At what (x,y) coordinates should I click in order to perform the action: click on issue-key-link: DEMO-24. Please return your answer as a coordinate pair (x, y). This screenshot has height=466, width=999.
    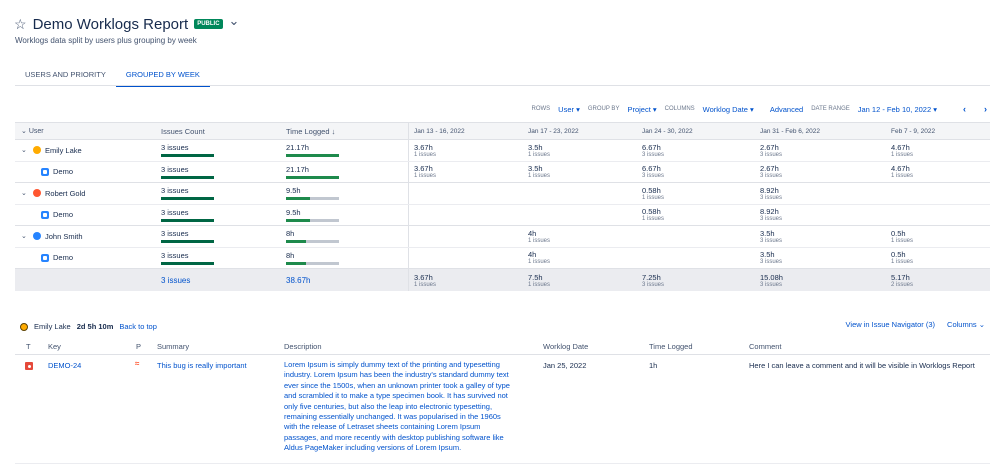
    Looking at the image, I should click on (64, 365).